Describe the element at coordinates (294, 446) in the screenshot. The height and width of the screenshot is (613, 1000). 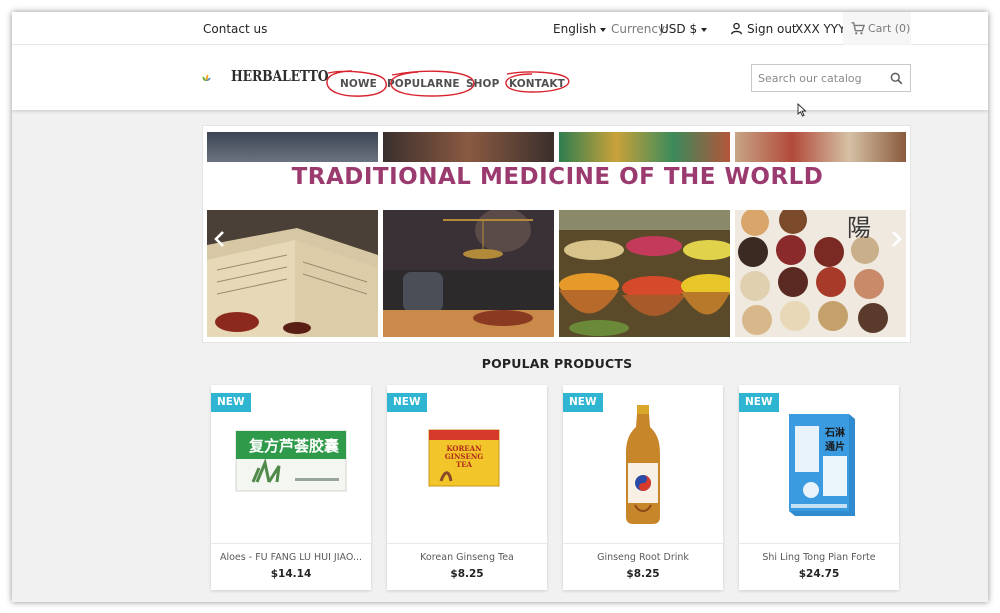
I see `svg-text: 复方芦荟胶囊` at that location.